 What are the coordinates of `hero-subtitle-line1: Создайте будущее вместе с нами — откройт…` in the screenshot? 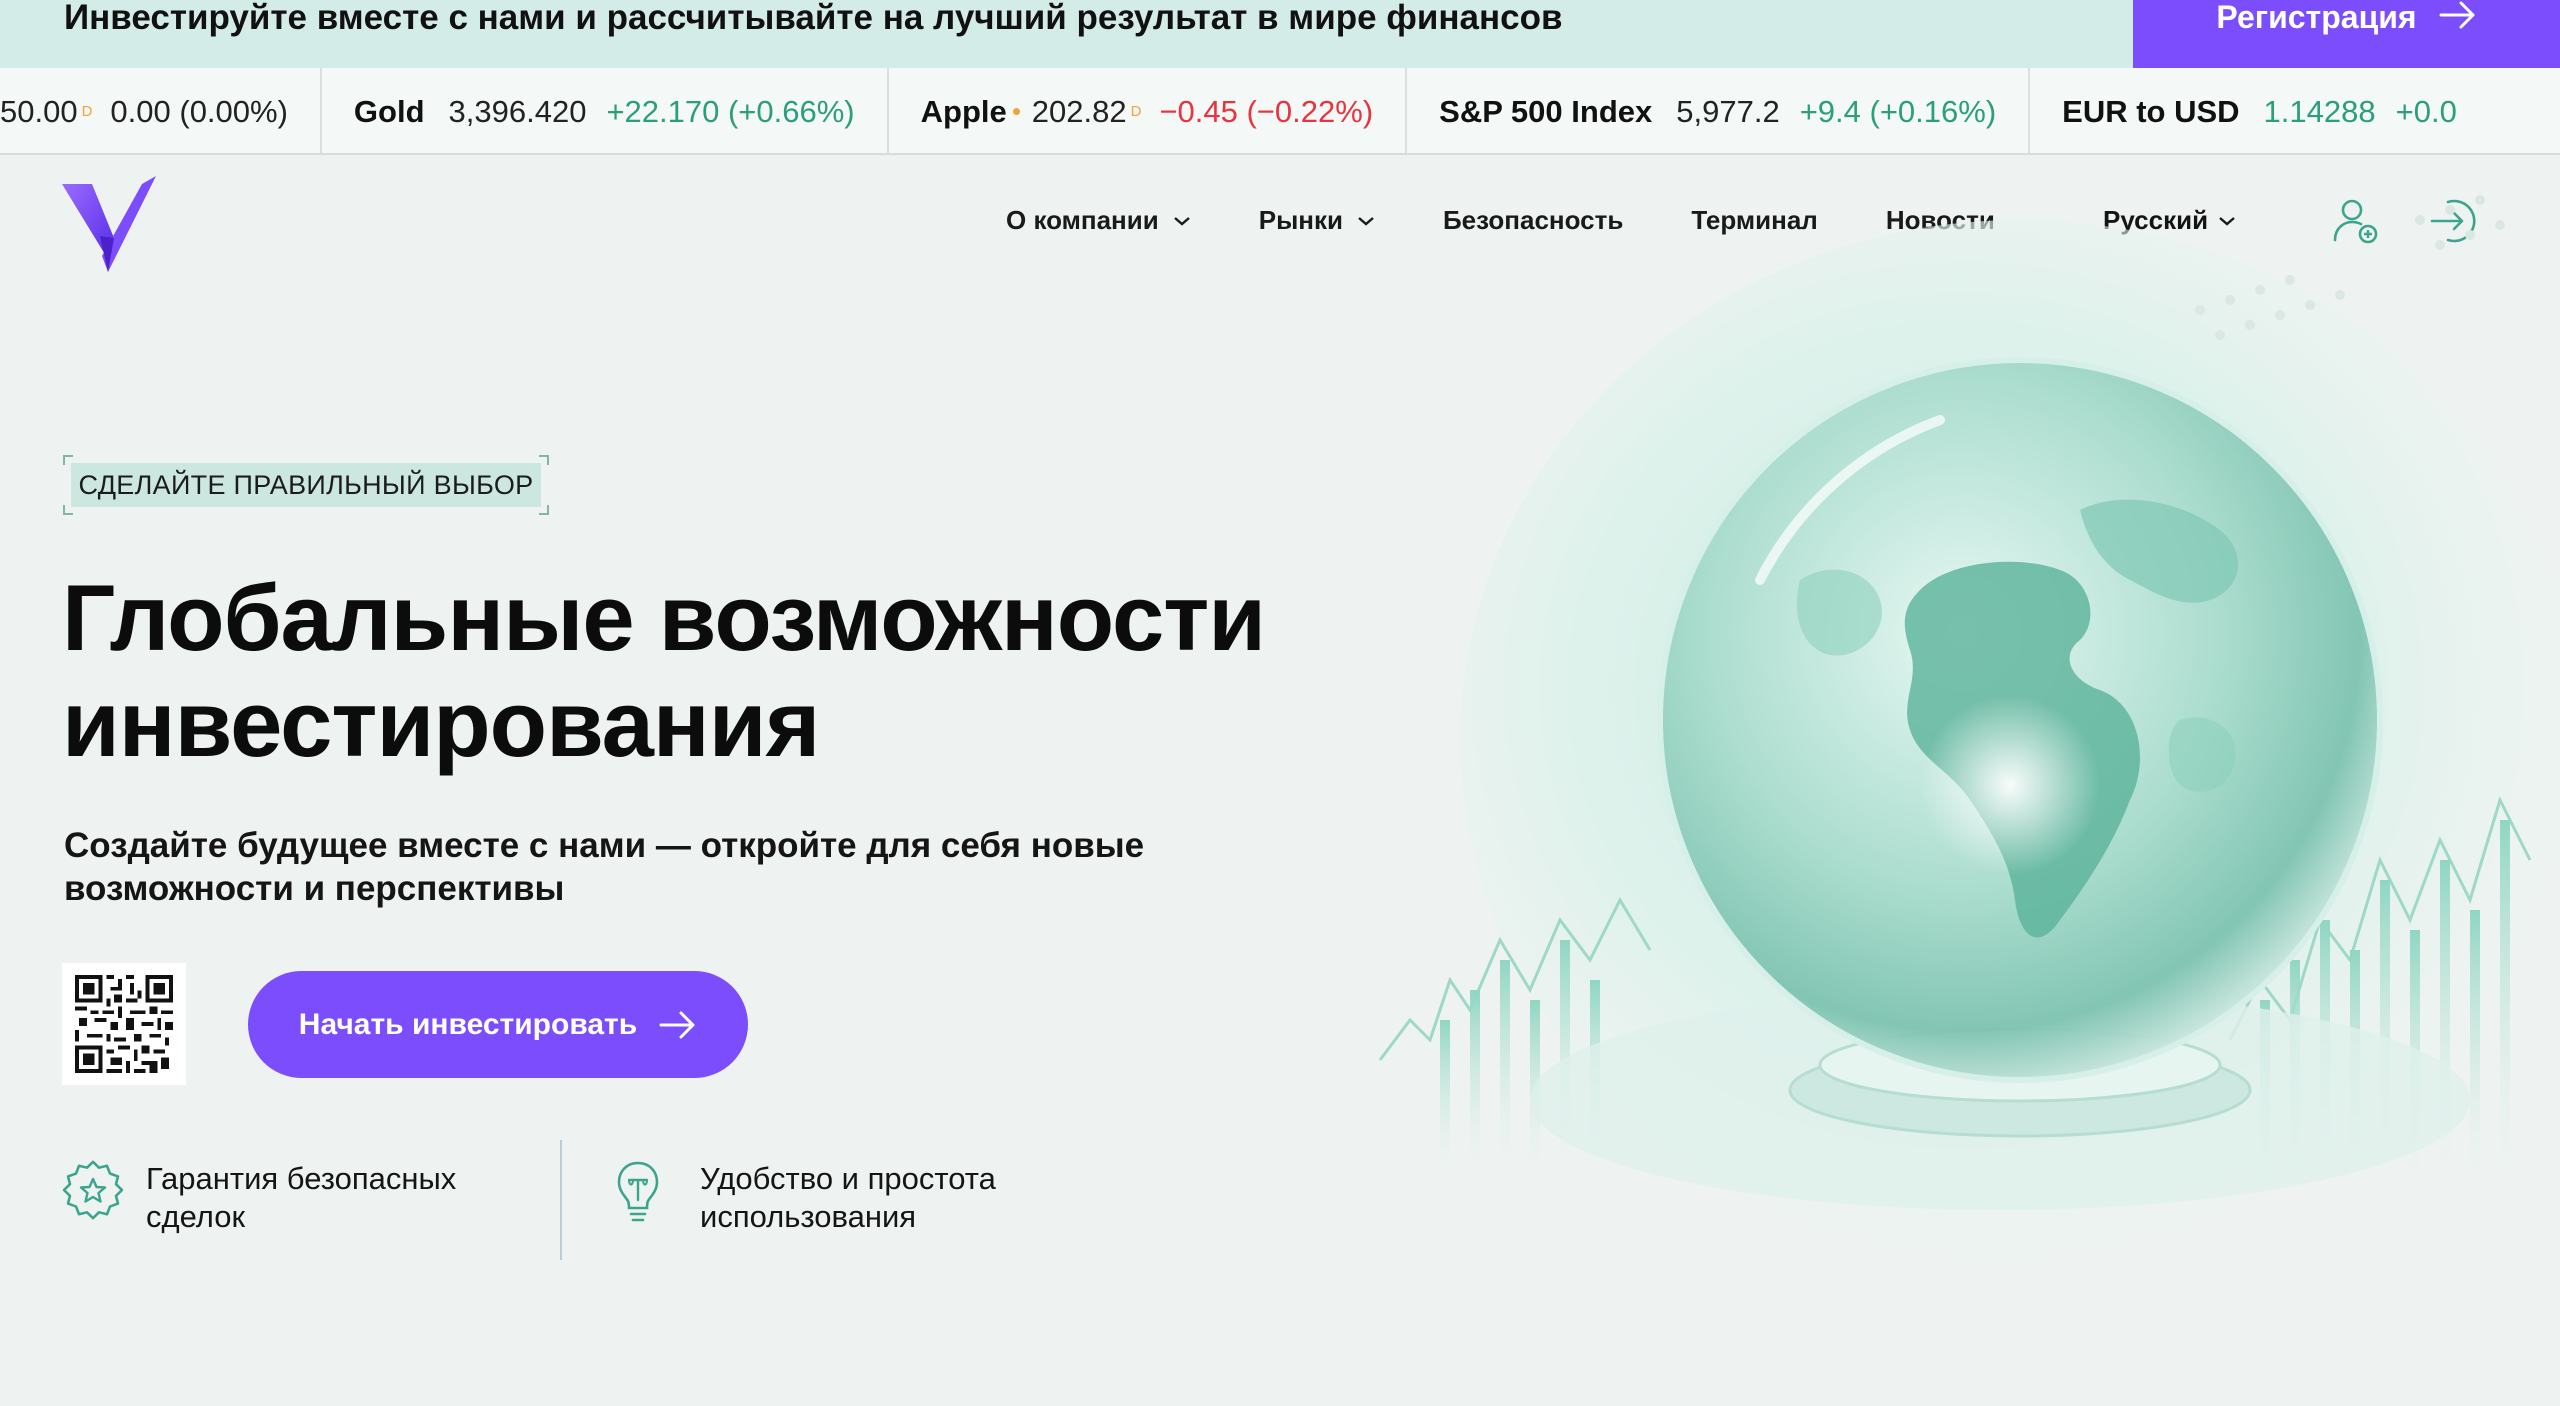 It's located at (604, 845).